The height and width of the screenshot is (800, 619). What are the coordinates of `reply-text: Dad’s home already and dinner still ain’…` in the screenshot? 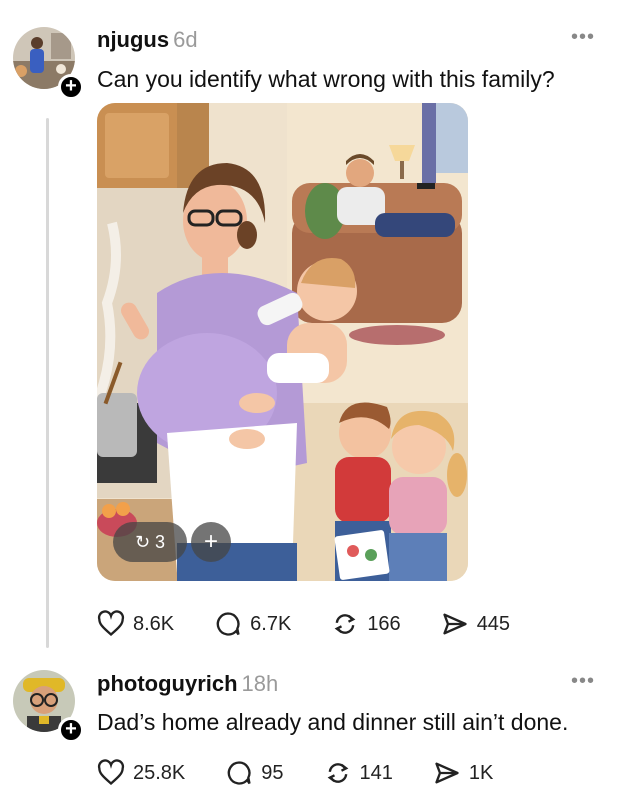 It's located at (333, 722).